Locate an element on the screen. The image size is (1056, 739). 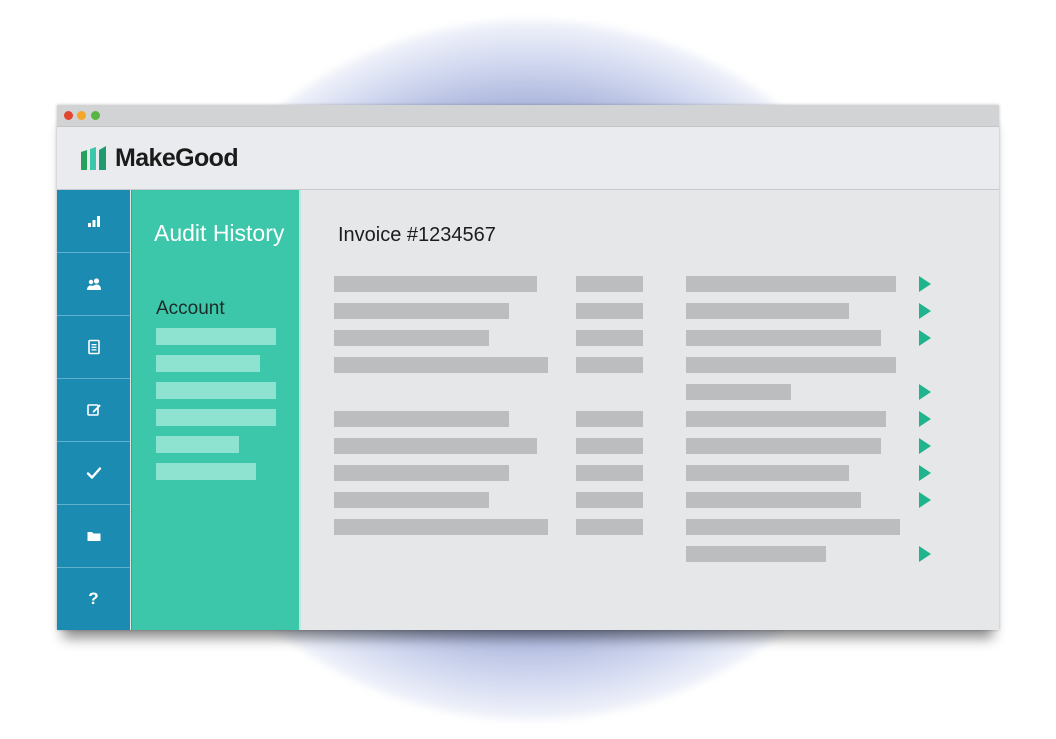
documents-nav-button is located at coordinates (93, 347).